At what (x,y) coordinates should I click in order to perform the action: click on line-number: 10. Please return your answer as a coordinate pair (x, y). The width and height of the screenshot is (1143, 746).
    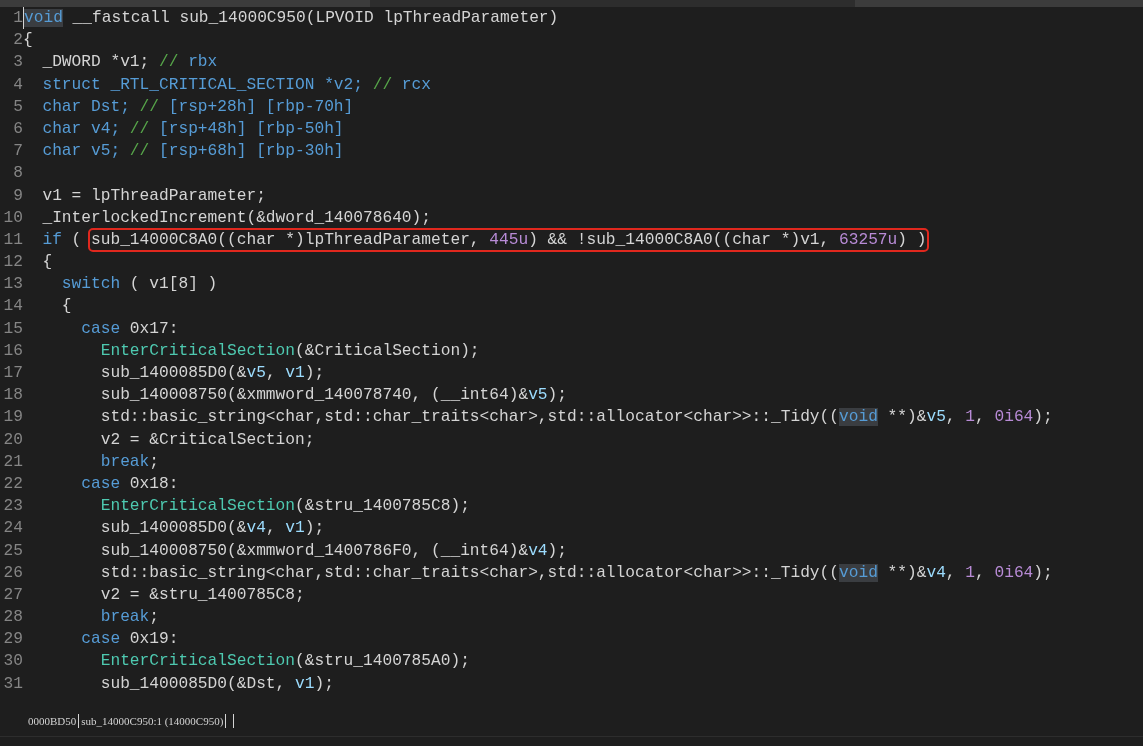
    Looking at the image, I should click on (12, 218).